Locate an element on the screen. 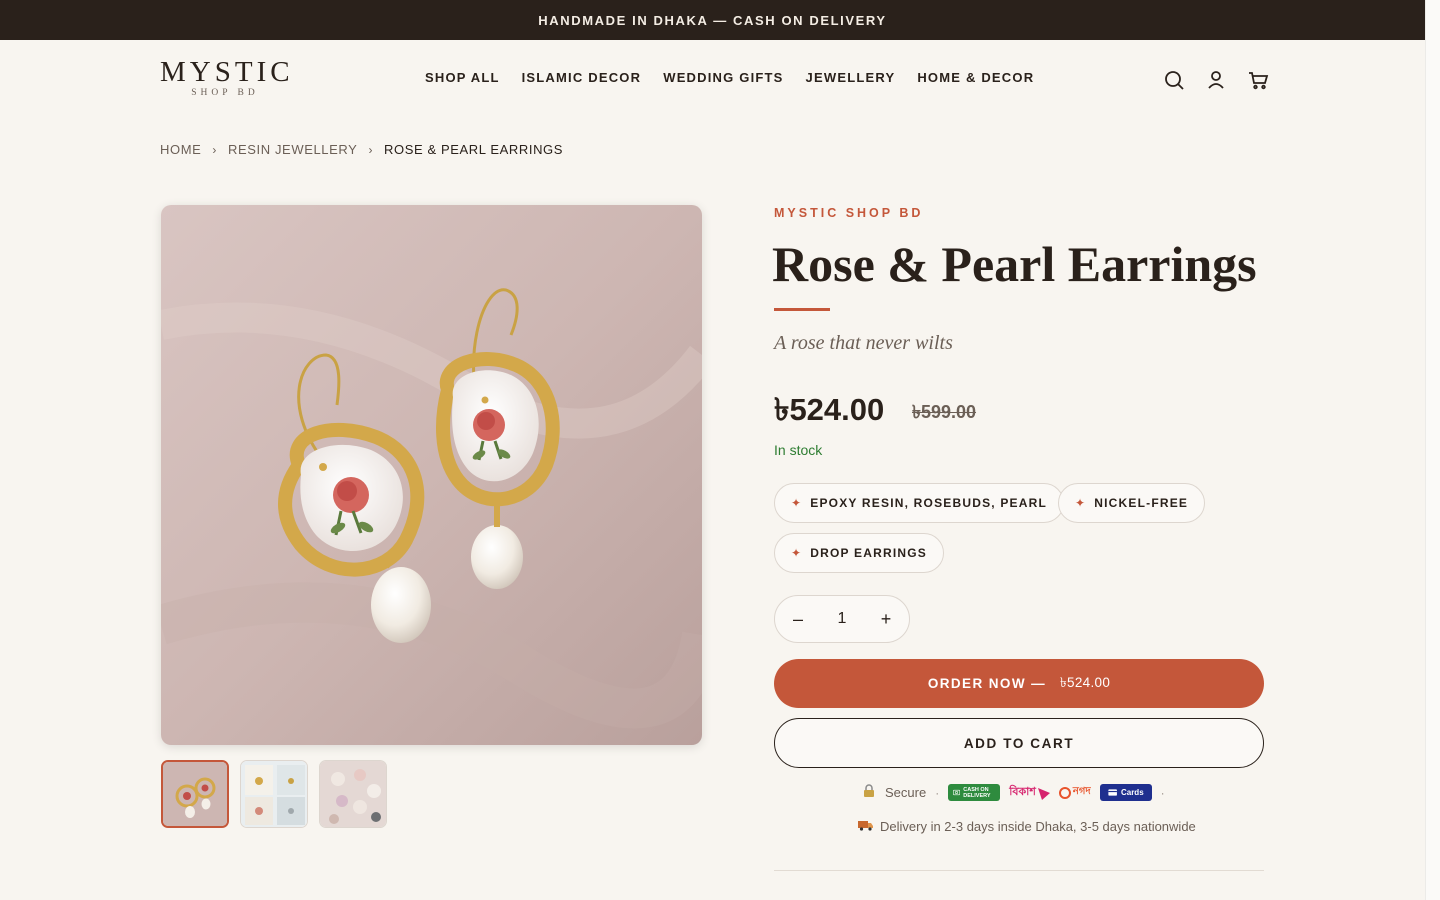 Image resolution: width=1440 pixels, height=900 pixels. order-now-amount: ৳524.00 is located at coordinates (1085, 682).